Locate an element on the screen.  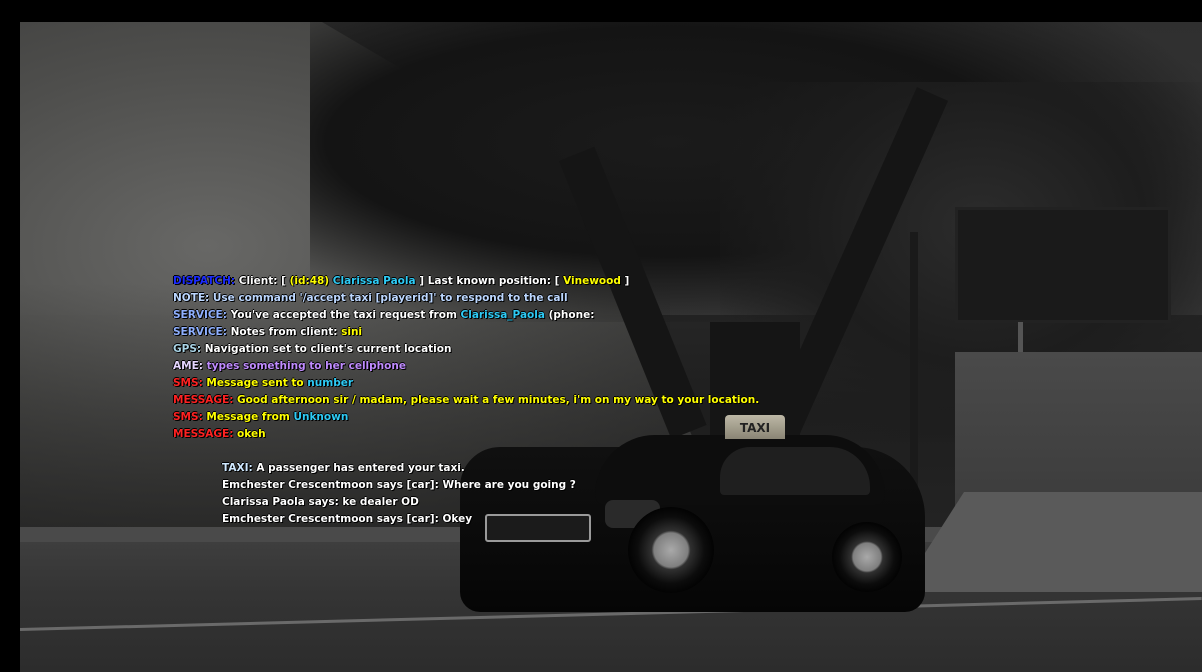
chat-segment: A passenger has entered your taxi. is located at coordinates (358, 468).